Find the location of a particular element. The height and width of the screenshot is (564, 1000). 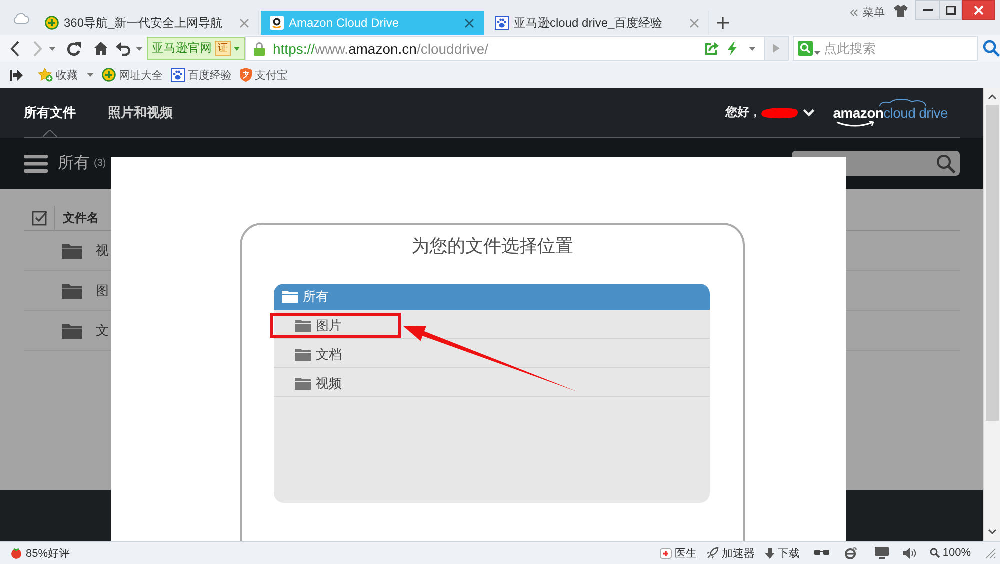

redaction-mark is located at coordinates (780, 112).